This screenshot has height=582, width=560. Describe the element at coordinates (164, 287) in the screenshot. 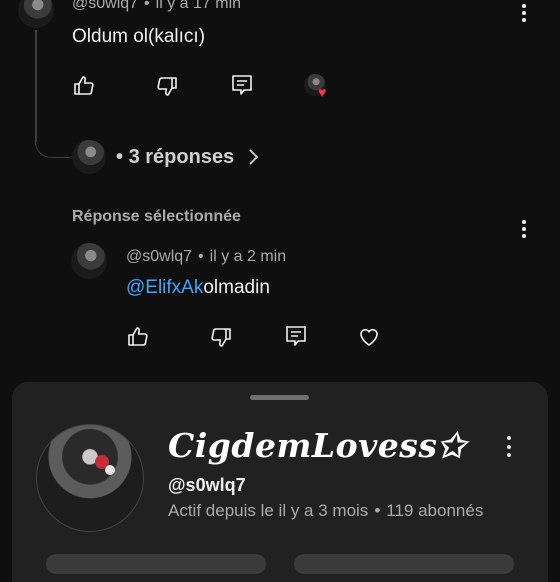

I see `reply-mention: @ElifxAk` at that location.